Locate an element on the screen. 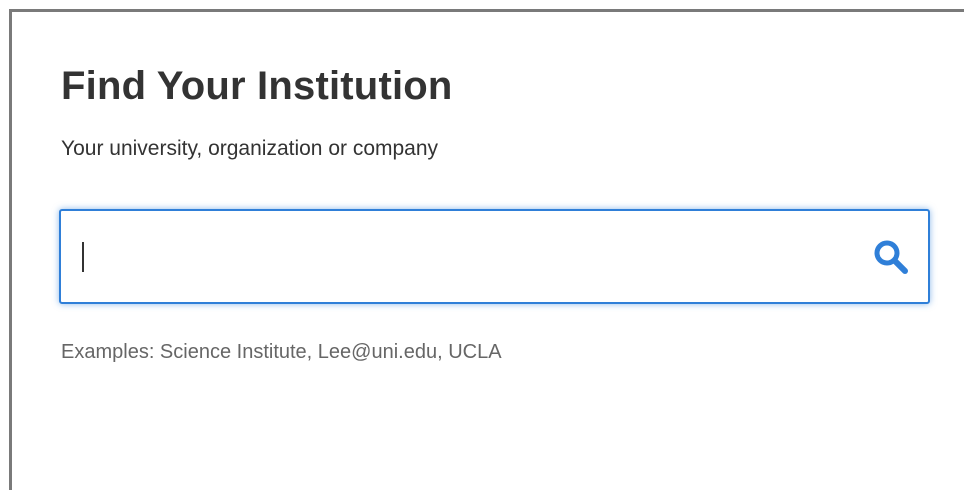  search-icon is located at coordinates (891, 257).